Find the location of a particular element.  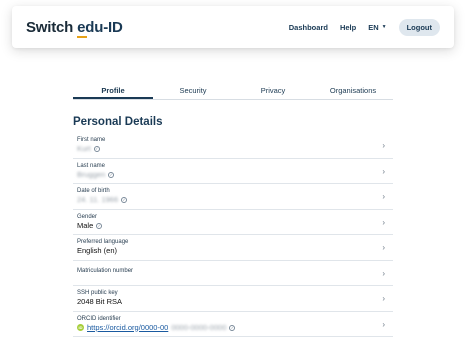

detail-value: 24. 11. 1966 ✓ is located at coordinates (233, 200).